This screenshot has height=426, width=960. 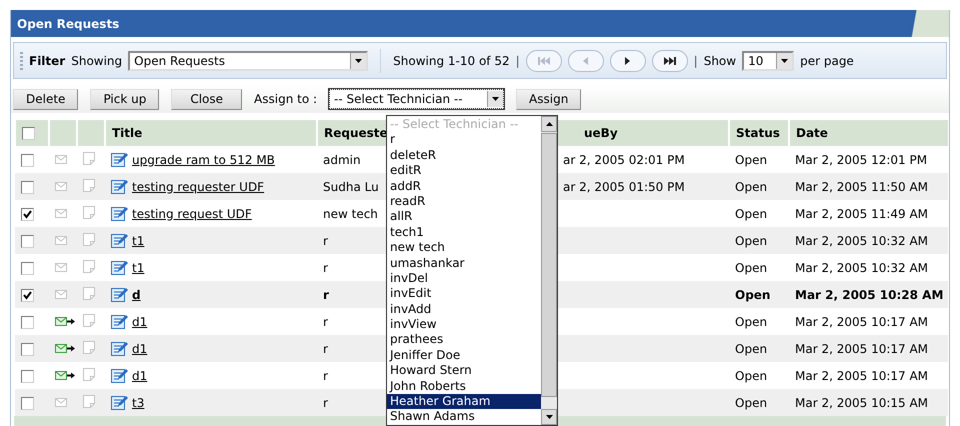 I want to click on date-cell: Mar 2, 2005 12:01 PM, so click(x=868, y=159).